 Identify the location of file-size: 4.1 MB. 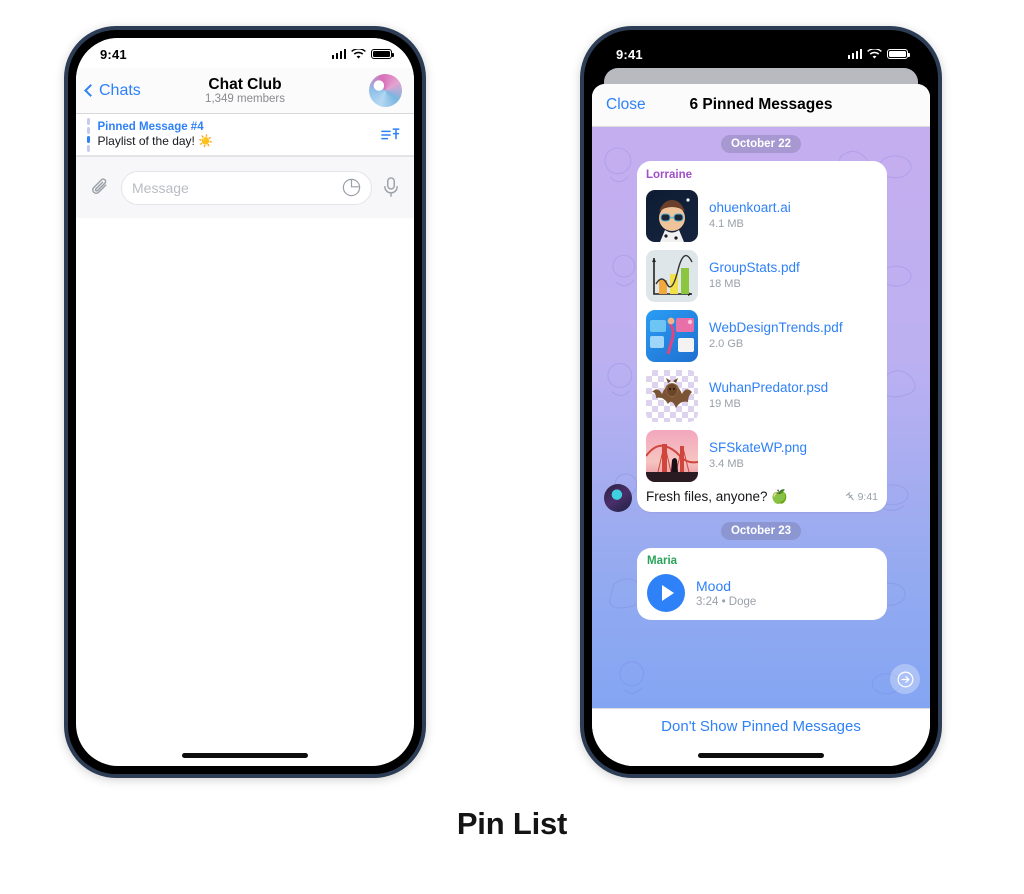
(726, 223).